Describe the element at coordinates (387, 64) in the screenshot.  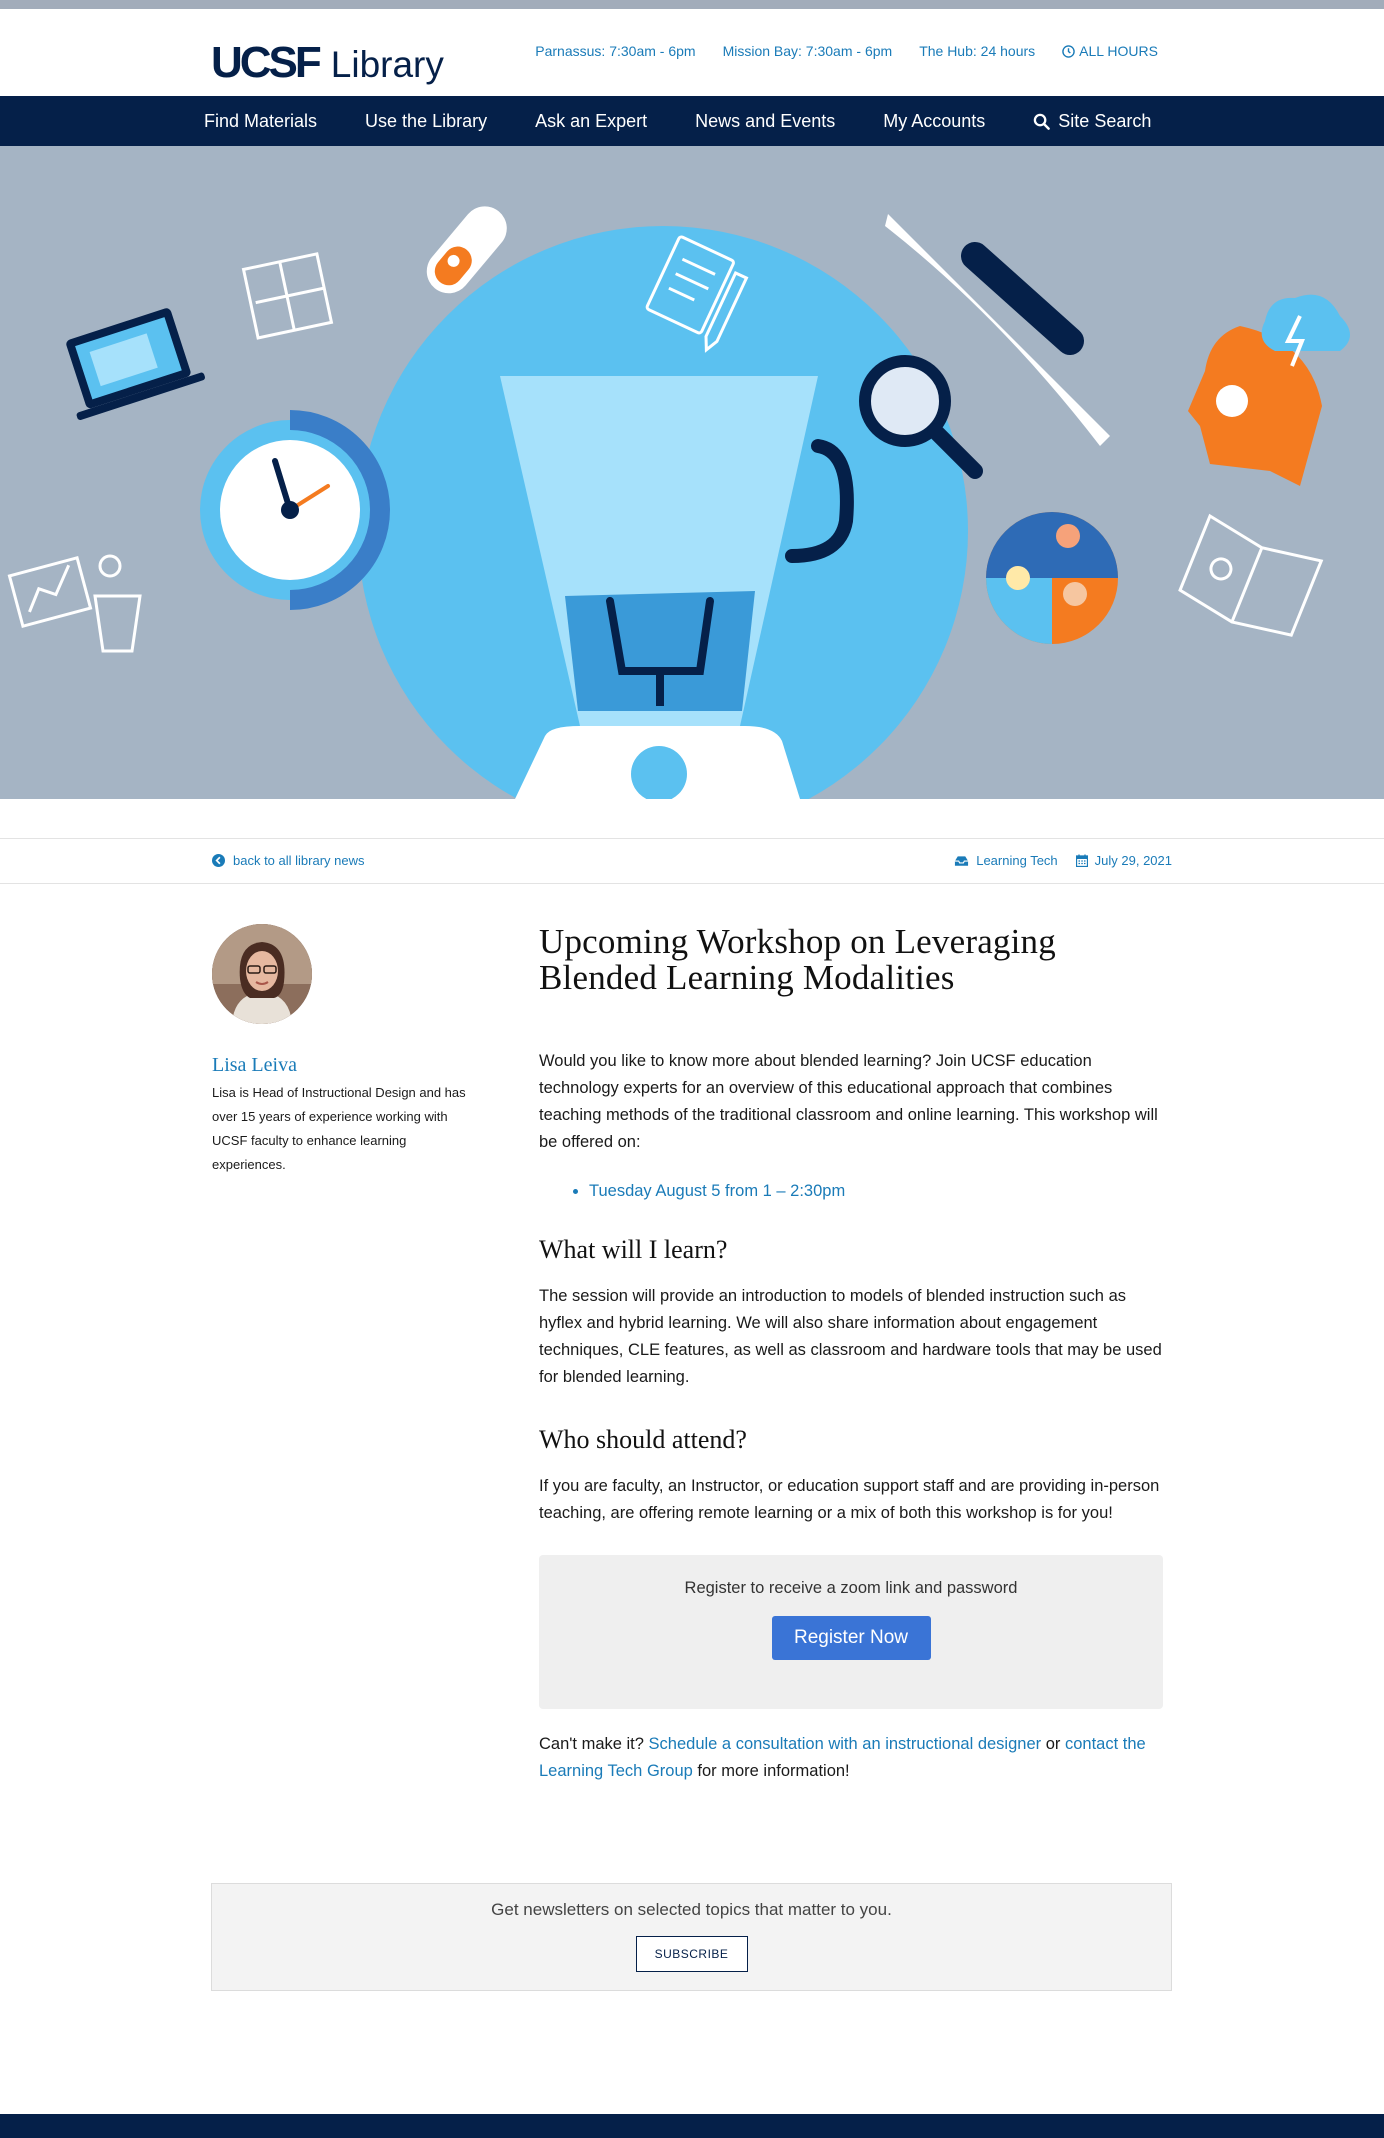
I see `logo-library-text: Library` at that location.